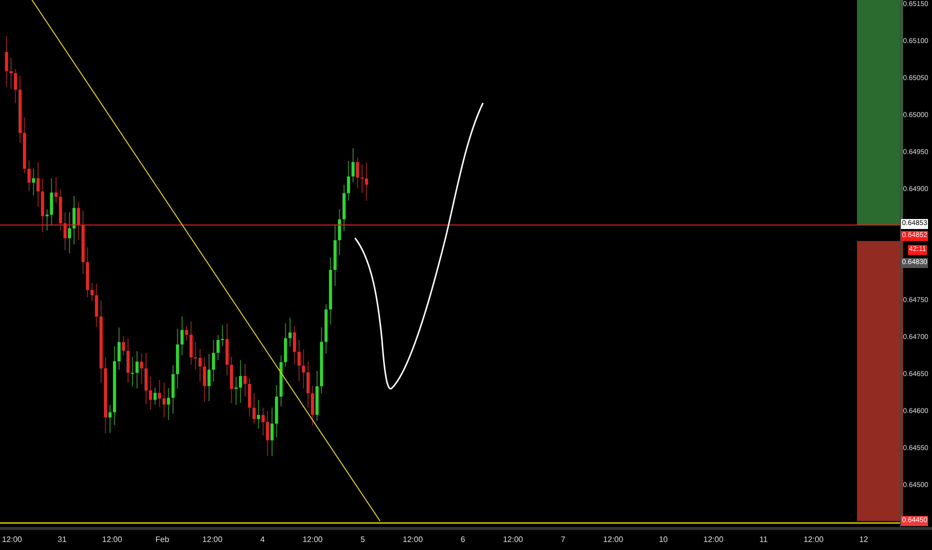 Image resolution: width=932 pixels, height=550 pixels. Describe the element at coordinates (162, 540) in the screenshot. I see `time-label: Feb` at that location.